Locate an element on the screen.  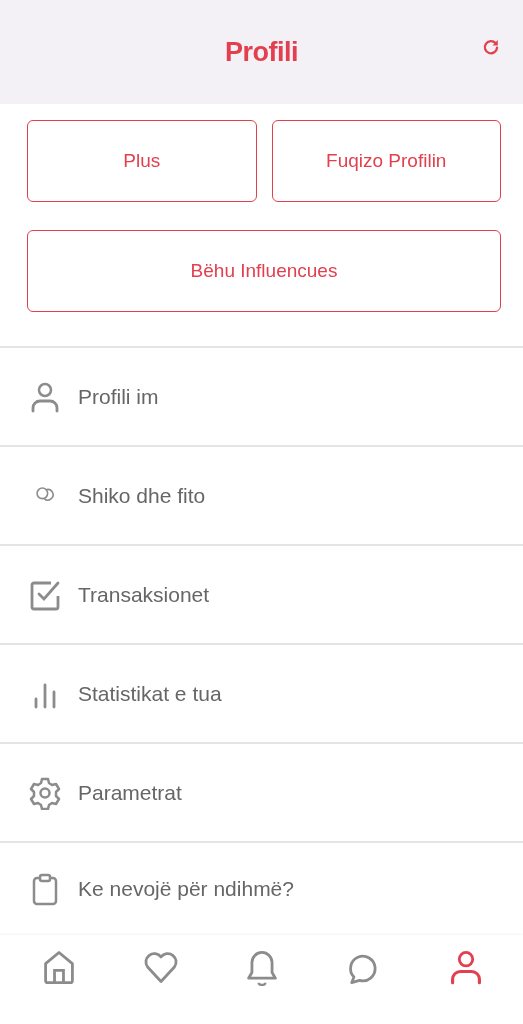
action-button: Fuqizo Profilin is located at coordinates (386, 161).